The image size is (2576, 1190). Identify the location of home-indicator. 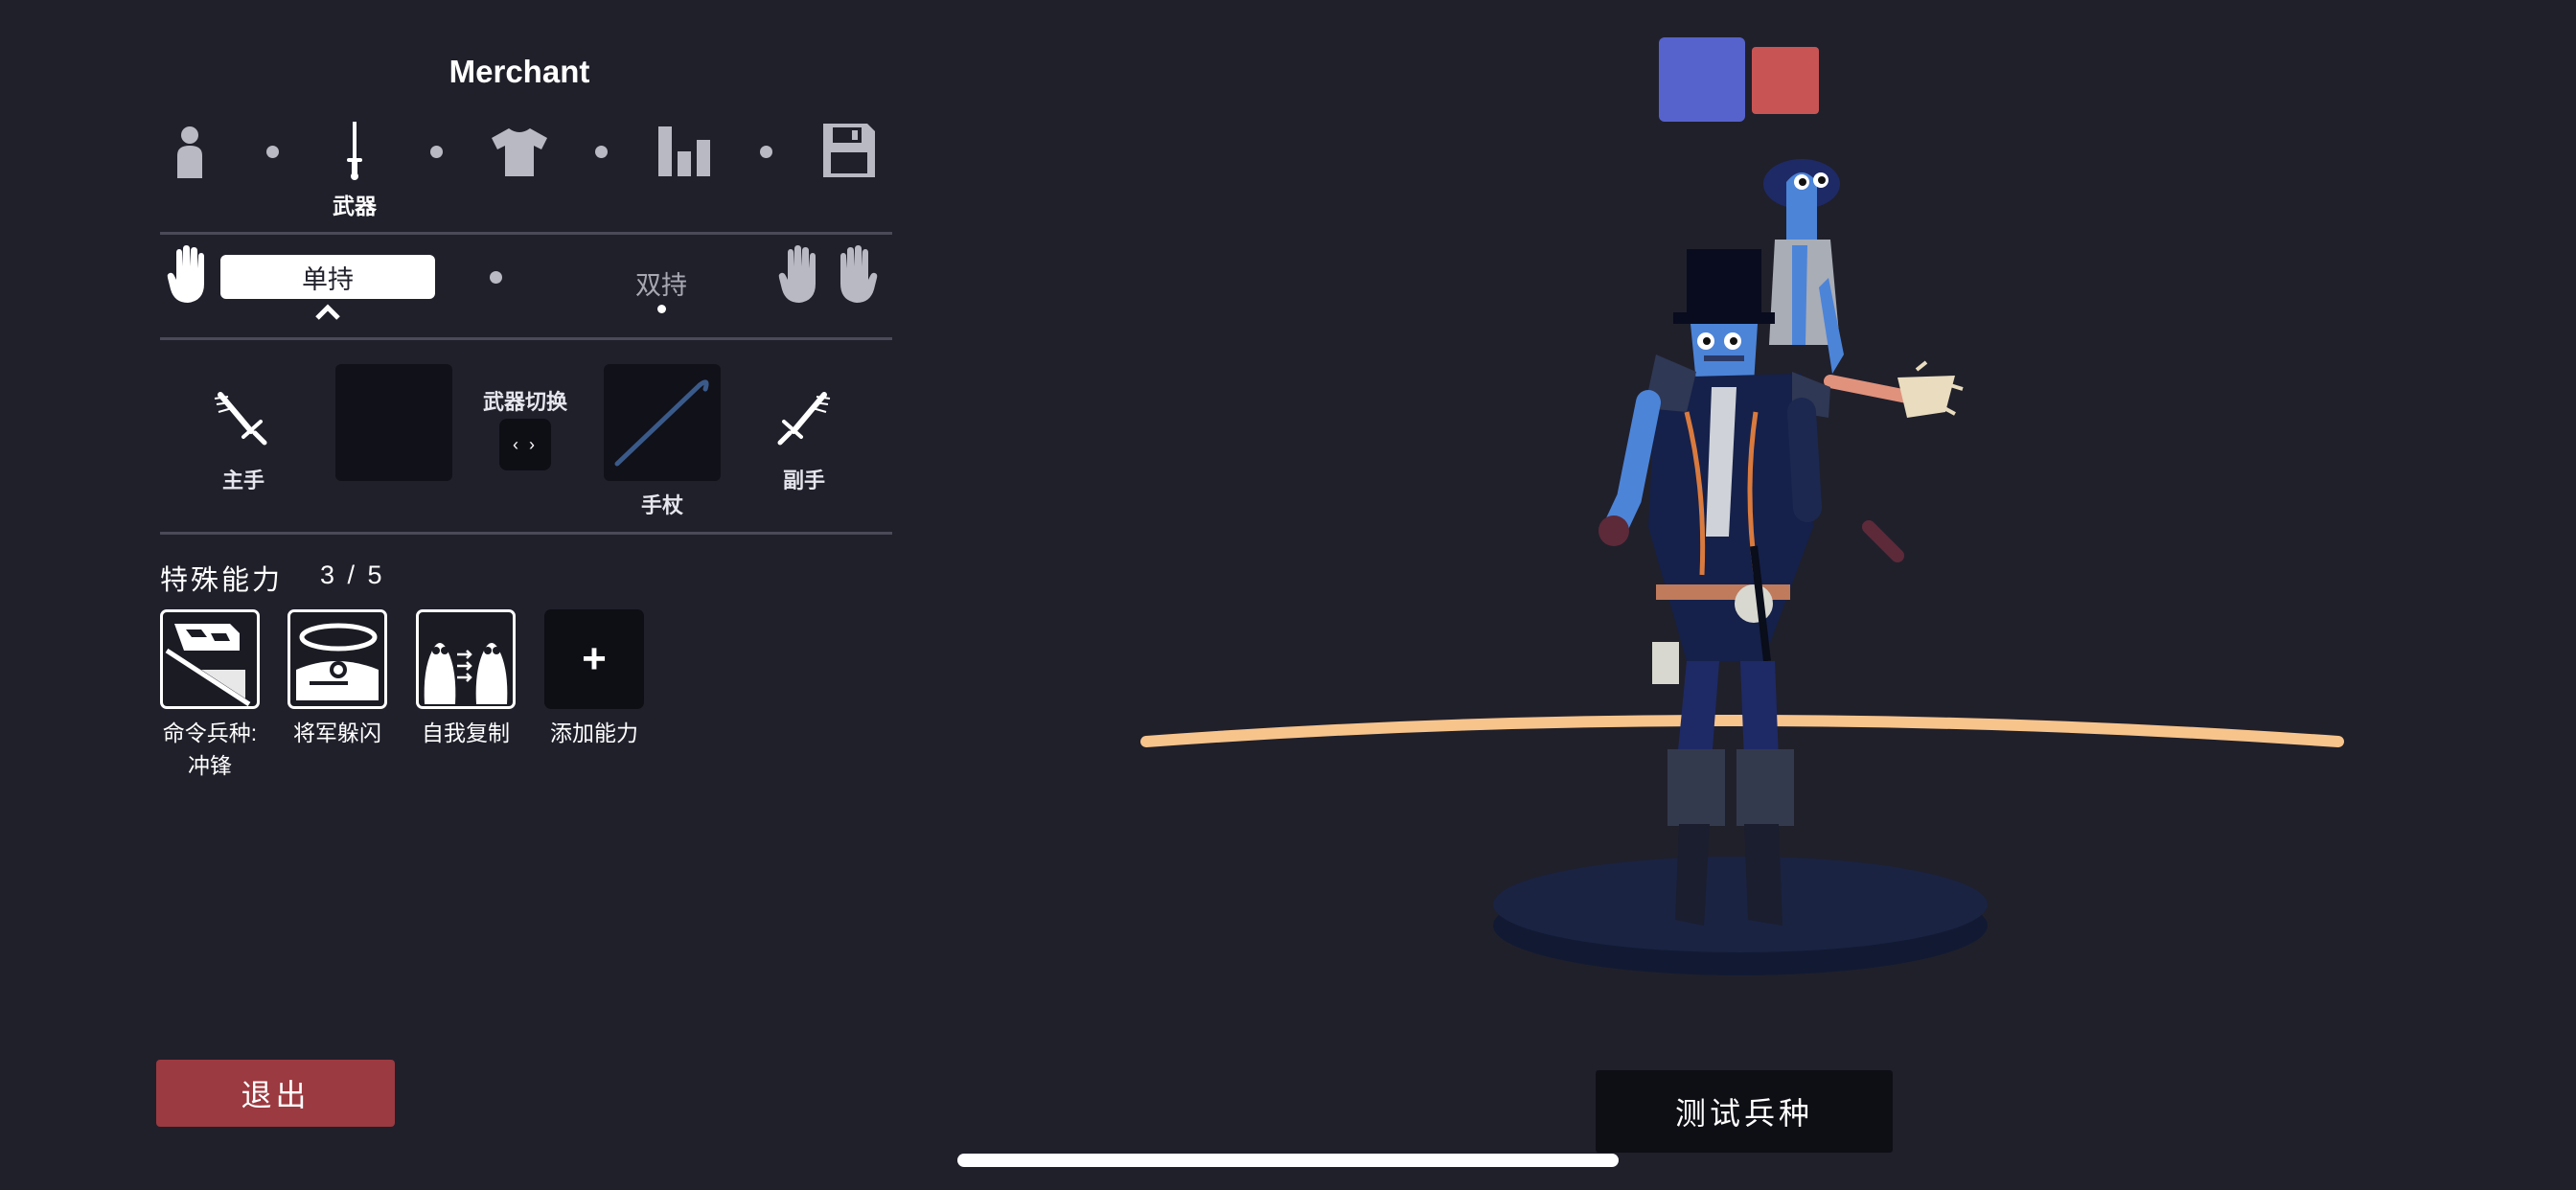
(1288, 1161).